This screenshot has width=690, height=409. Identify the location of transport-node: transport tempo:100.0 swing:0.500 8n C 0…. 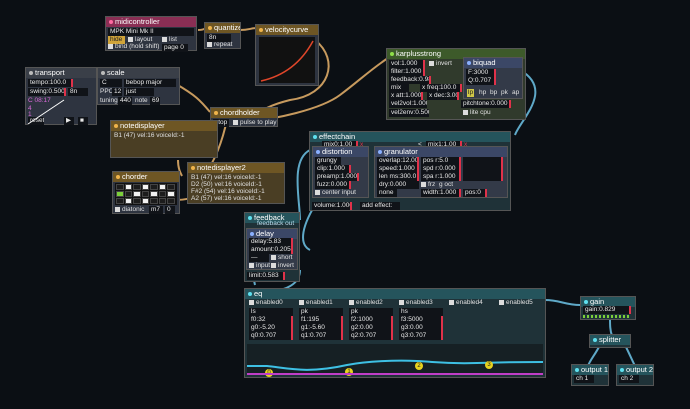
(61, 96).